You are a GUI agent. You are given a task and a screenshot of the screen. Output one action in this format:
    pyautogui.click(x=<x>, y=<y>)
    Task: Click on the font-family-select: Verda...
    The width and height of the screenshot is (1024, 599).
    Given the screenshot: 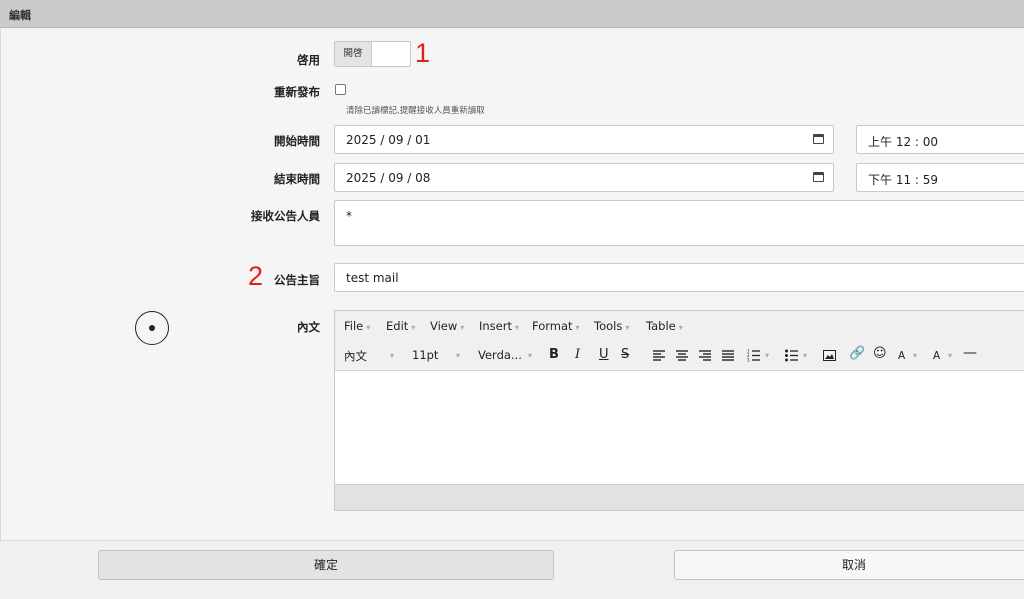 What is the action you would take?
    pyautogui.click(x=500, y=355)
    